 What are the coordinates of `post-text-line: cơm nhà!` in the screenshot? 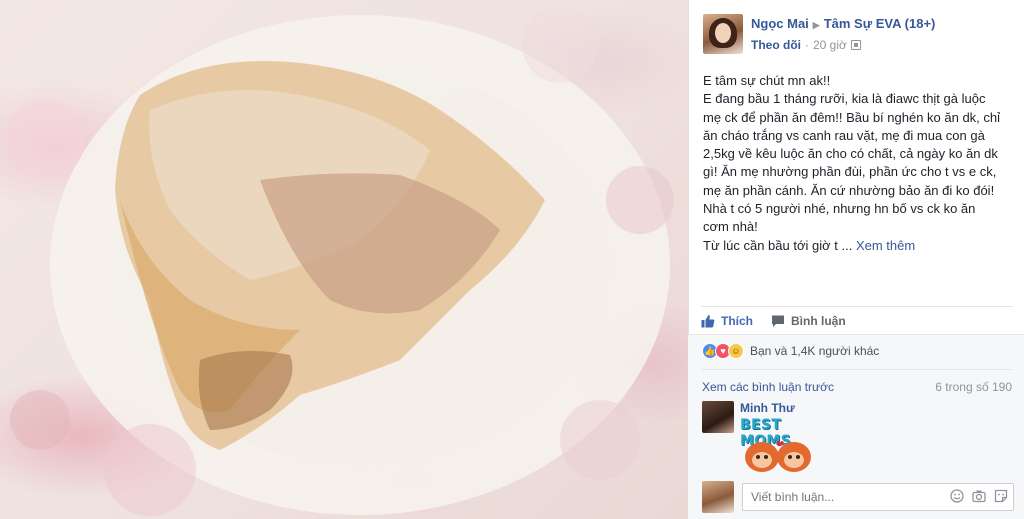 It's located at (730, 227).